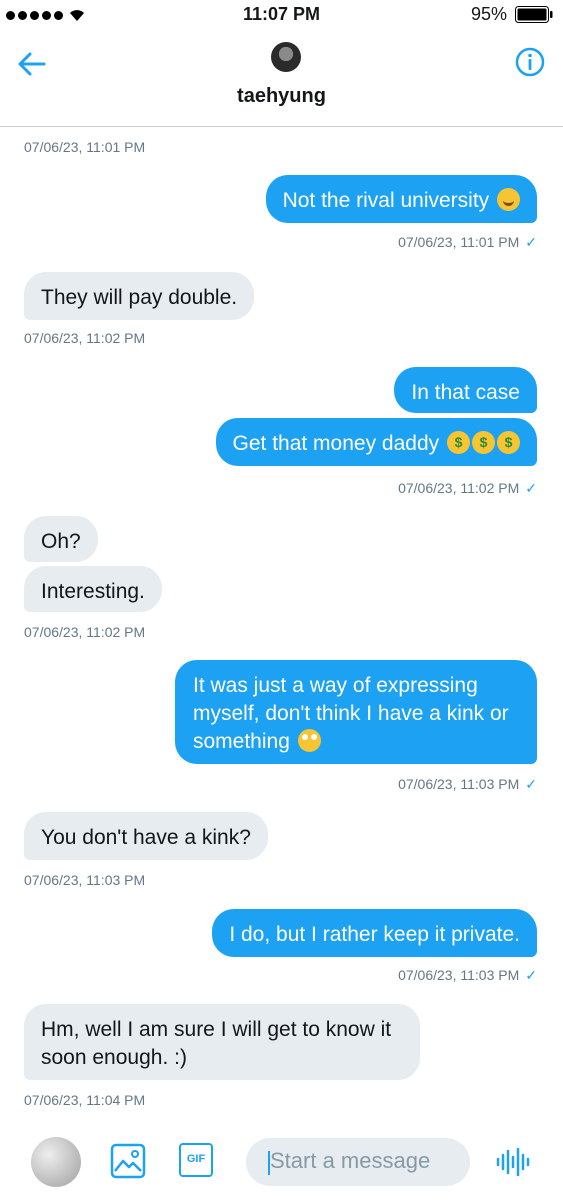 This screenshot has width=563, height=1200. I want to click on message-bubble-outgoing: In that case, so click(465, 390).